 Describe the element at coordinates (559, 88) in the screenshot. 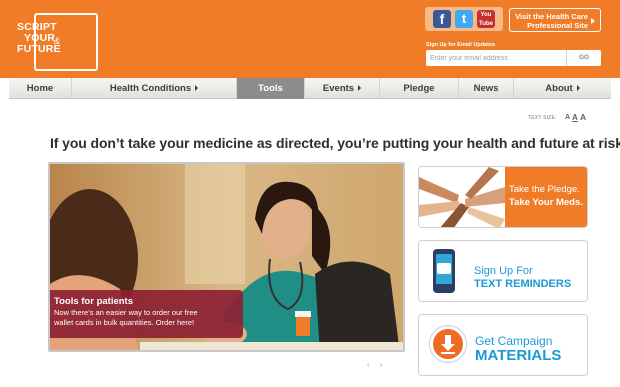

I see `nav-about-label: About` at that location.